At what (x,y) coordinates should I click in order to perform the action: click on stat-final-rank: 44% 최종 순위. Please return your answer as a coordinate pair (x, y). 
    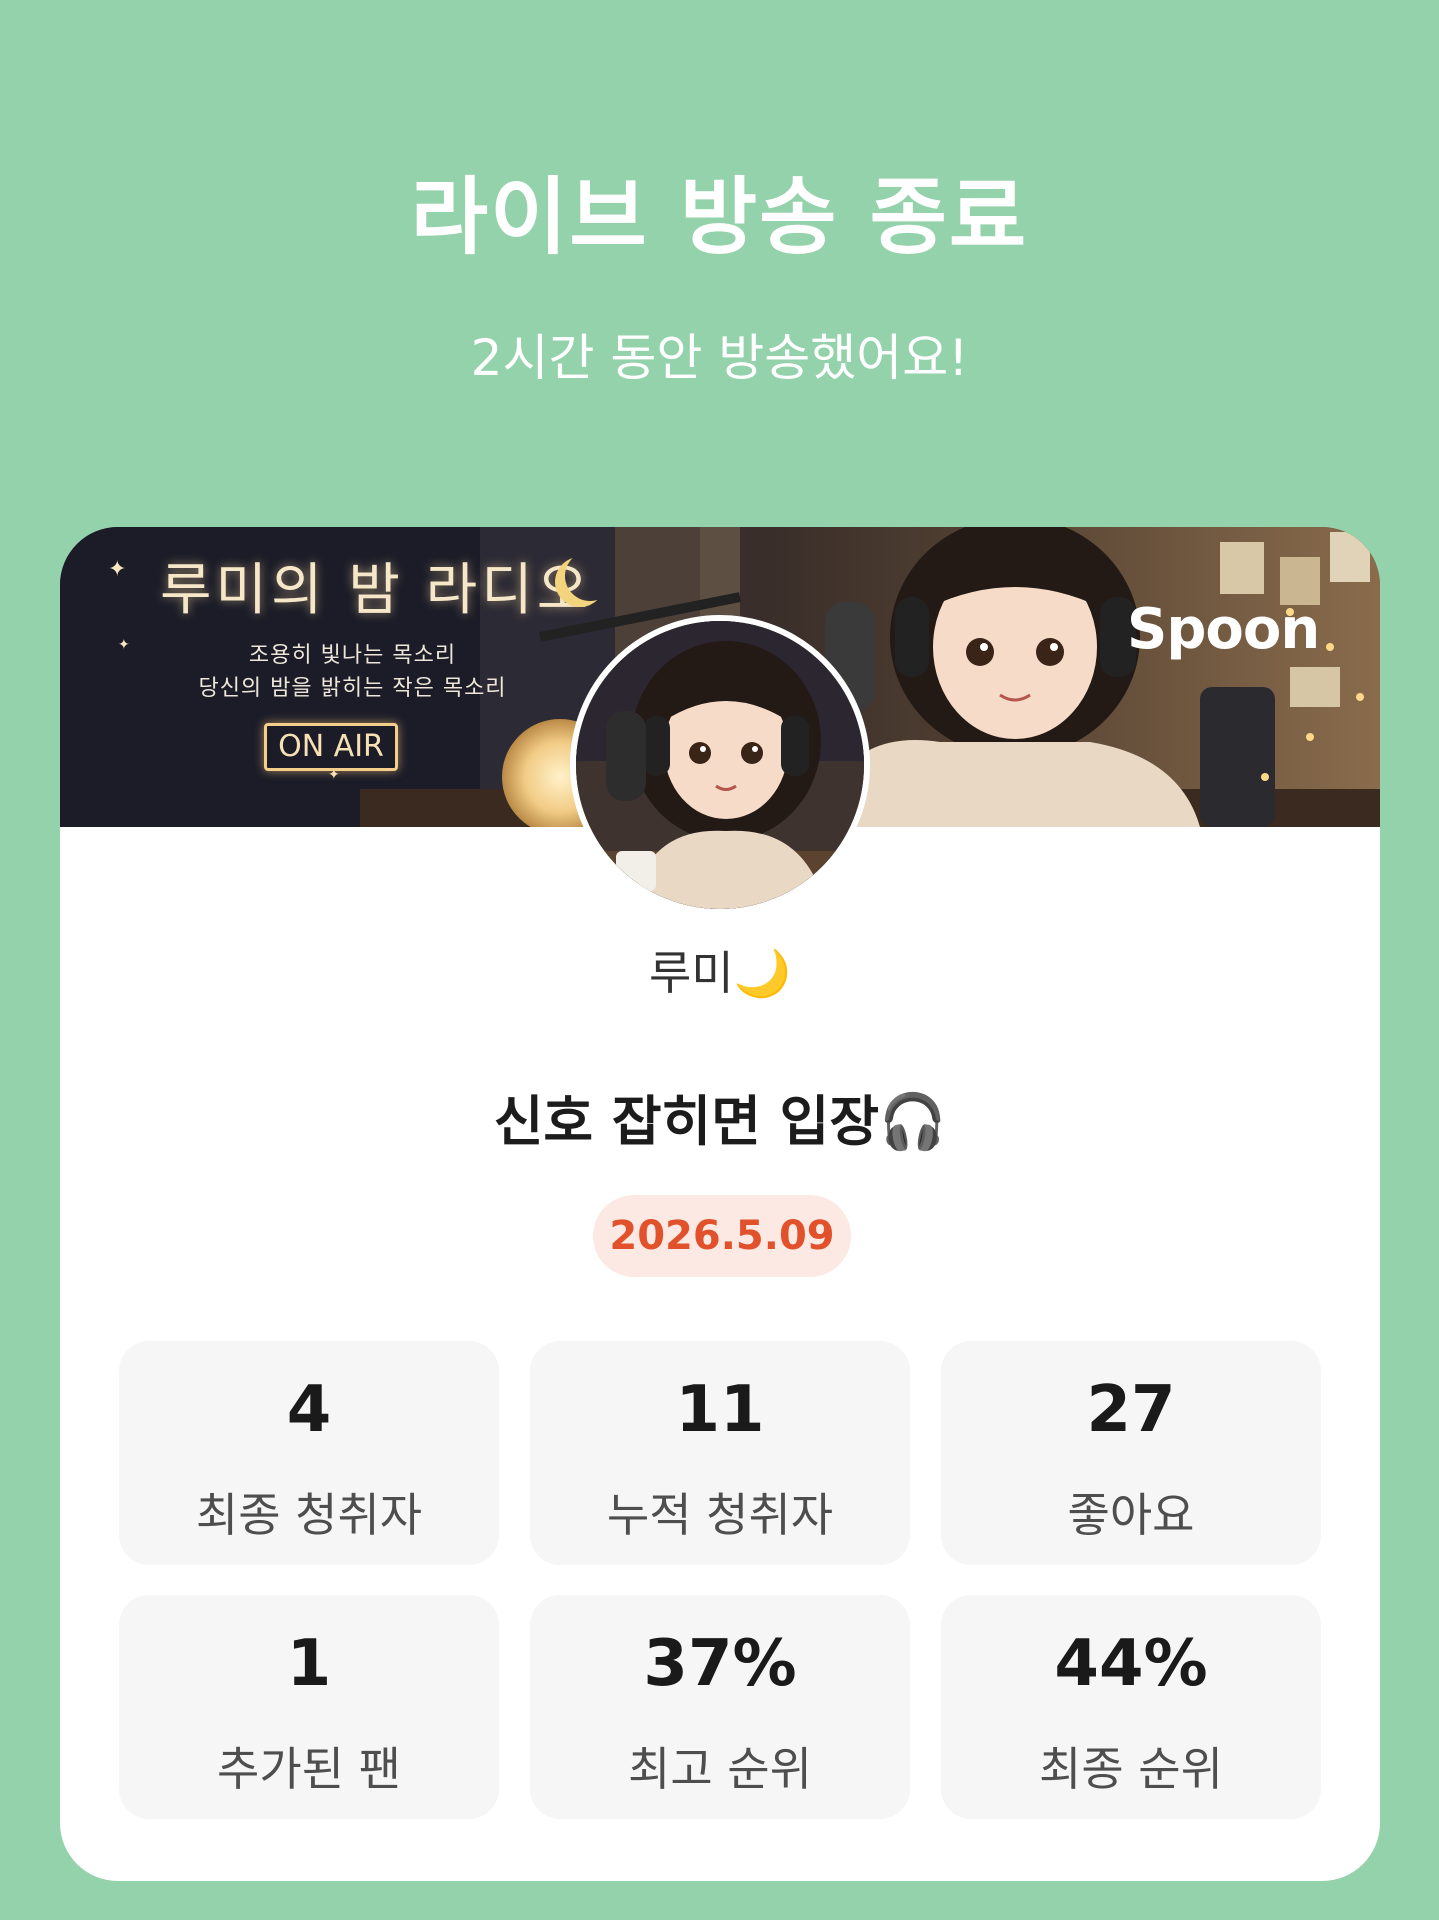
    Looking at the image, I should click on (1131, 1707).